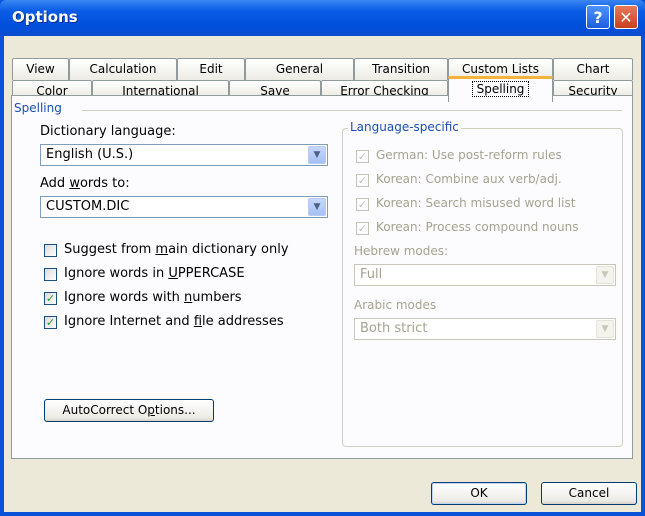  What do you see at coordinates (401, 251) in the screenshot?
I see `hebrew-modes-label: Hebrew modes:` at bounding box center [401, 251].